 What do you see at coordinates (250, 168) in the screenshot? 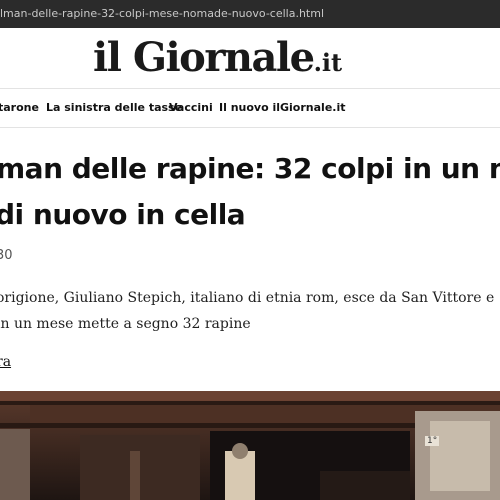
I see `headline-line-1: man delle rapine: 32 colpi in un m` at bounding box center [250, 168].